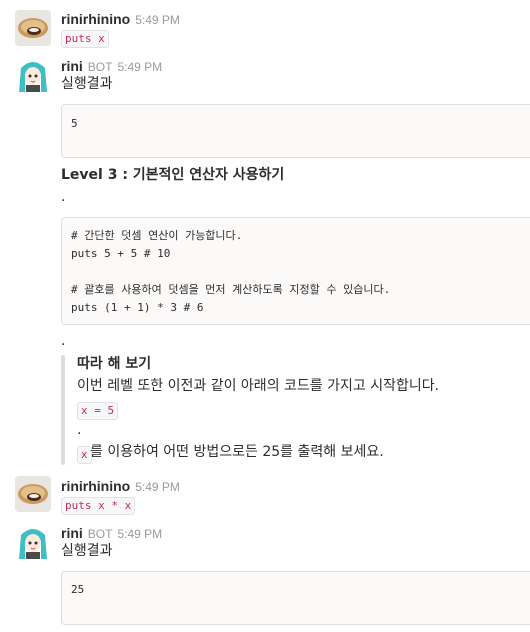  What do you see at coordinates (258, 386) in the screenshot?
I see `quote-line-1: 이번 레벨 또한 이전과 같이 아래의 코드를 가지고 시작합니다.` at bounding box center [258, 386].